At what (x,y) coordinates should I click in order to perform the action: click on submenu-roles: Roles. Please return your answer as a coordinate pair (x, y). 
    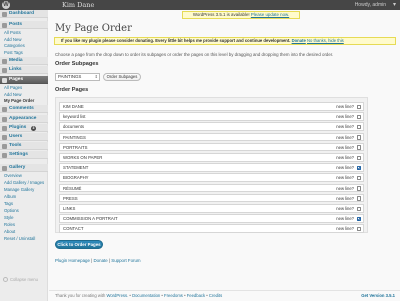
    Looking at the image, I should click on (24, 225).